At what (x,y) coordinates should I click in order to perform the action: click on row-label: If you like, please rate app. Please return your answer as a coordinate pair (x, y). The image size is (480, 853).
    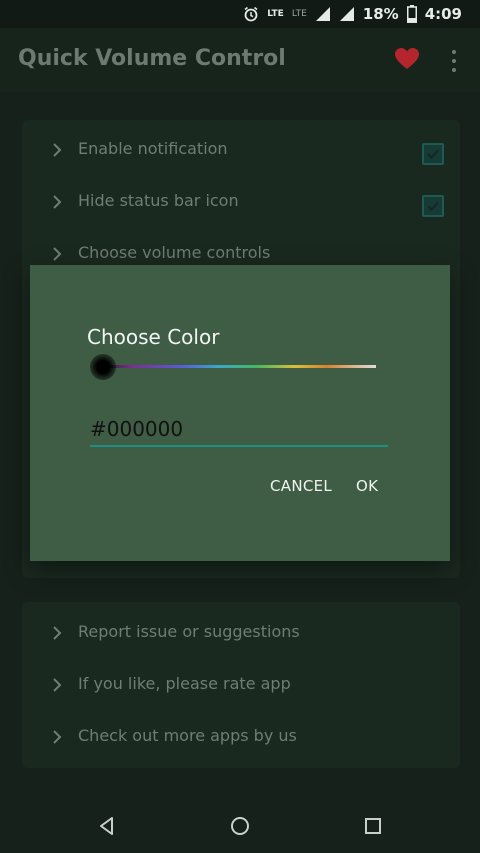
    Looking at the image, I should click on (184, 683).